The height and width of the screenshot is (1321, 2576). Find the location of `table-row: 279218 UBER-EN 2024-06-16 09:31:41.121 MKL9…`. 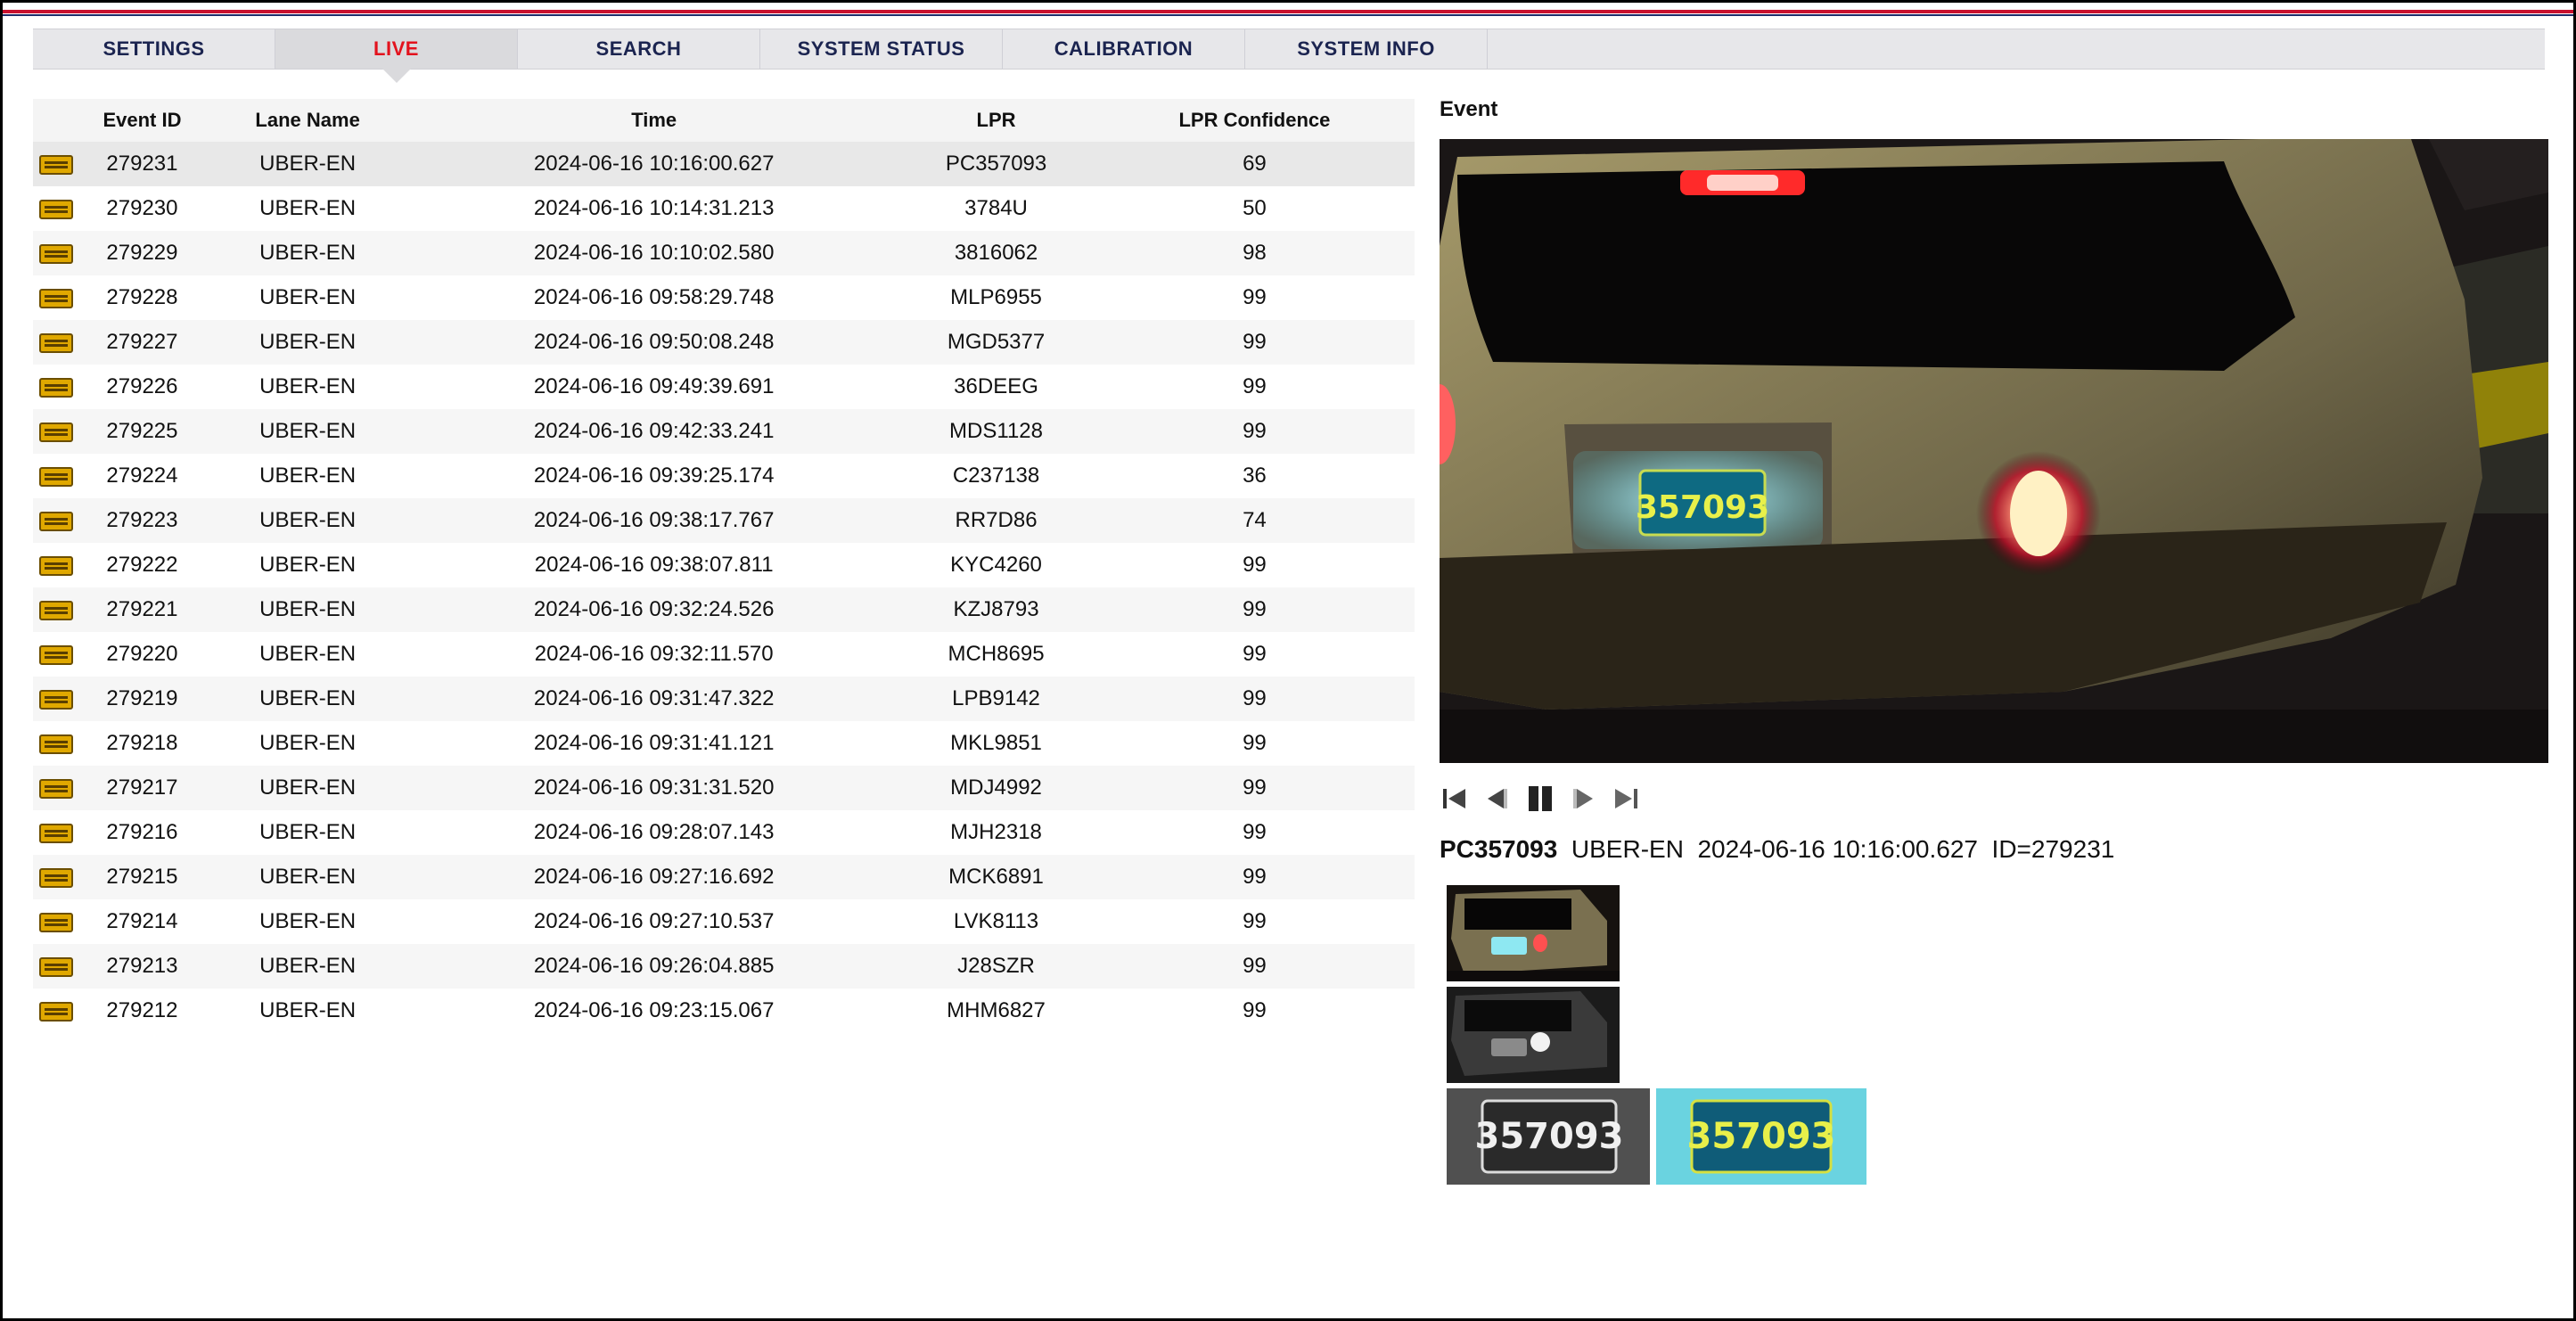

table-row: 279218 UBER-EN 2024-06-16 09:31:41.121 MKL9… is located at coordinates (724, 743).